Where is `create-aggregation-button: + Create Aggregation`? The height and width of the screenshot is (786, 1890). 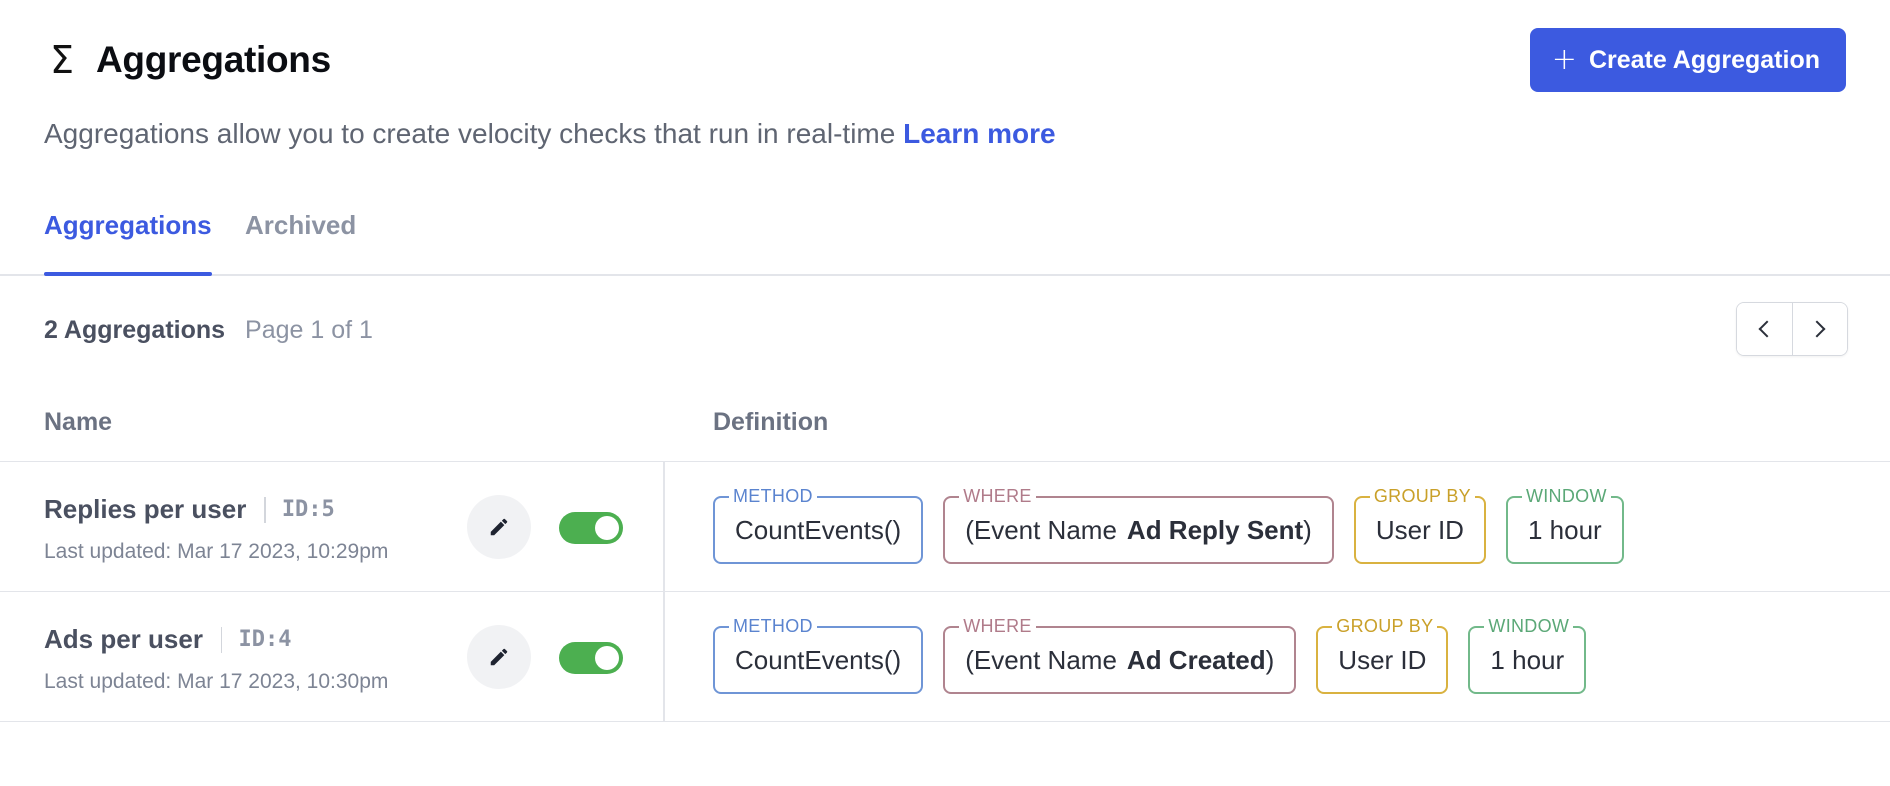
create-aggregation-button: + Create Aggregation is located at coordinates (1687, 60).